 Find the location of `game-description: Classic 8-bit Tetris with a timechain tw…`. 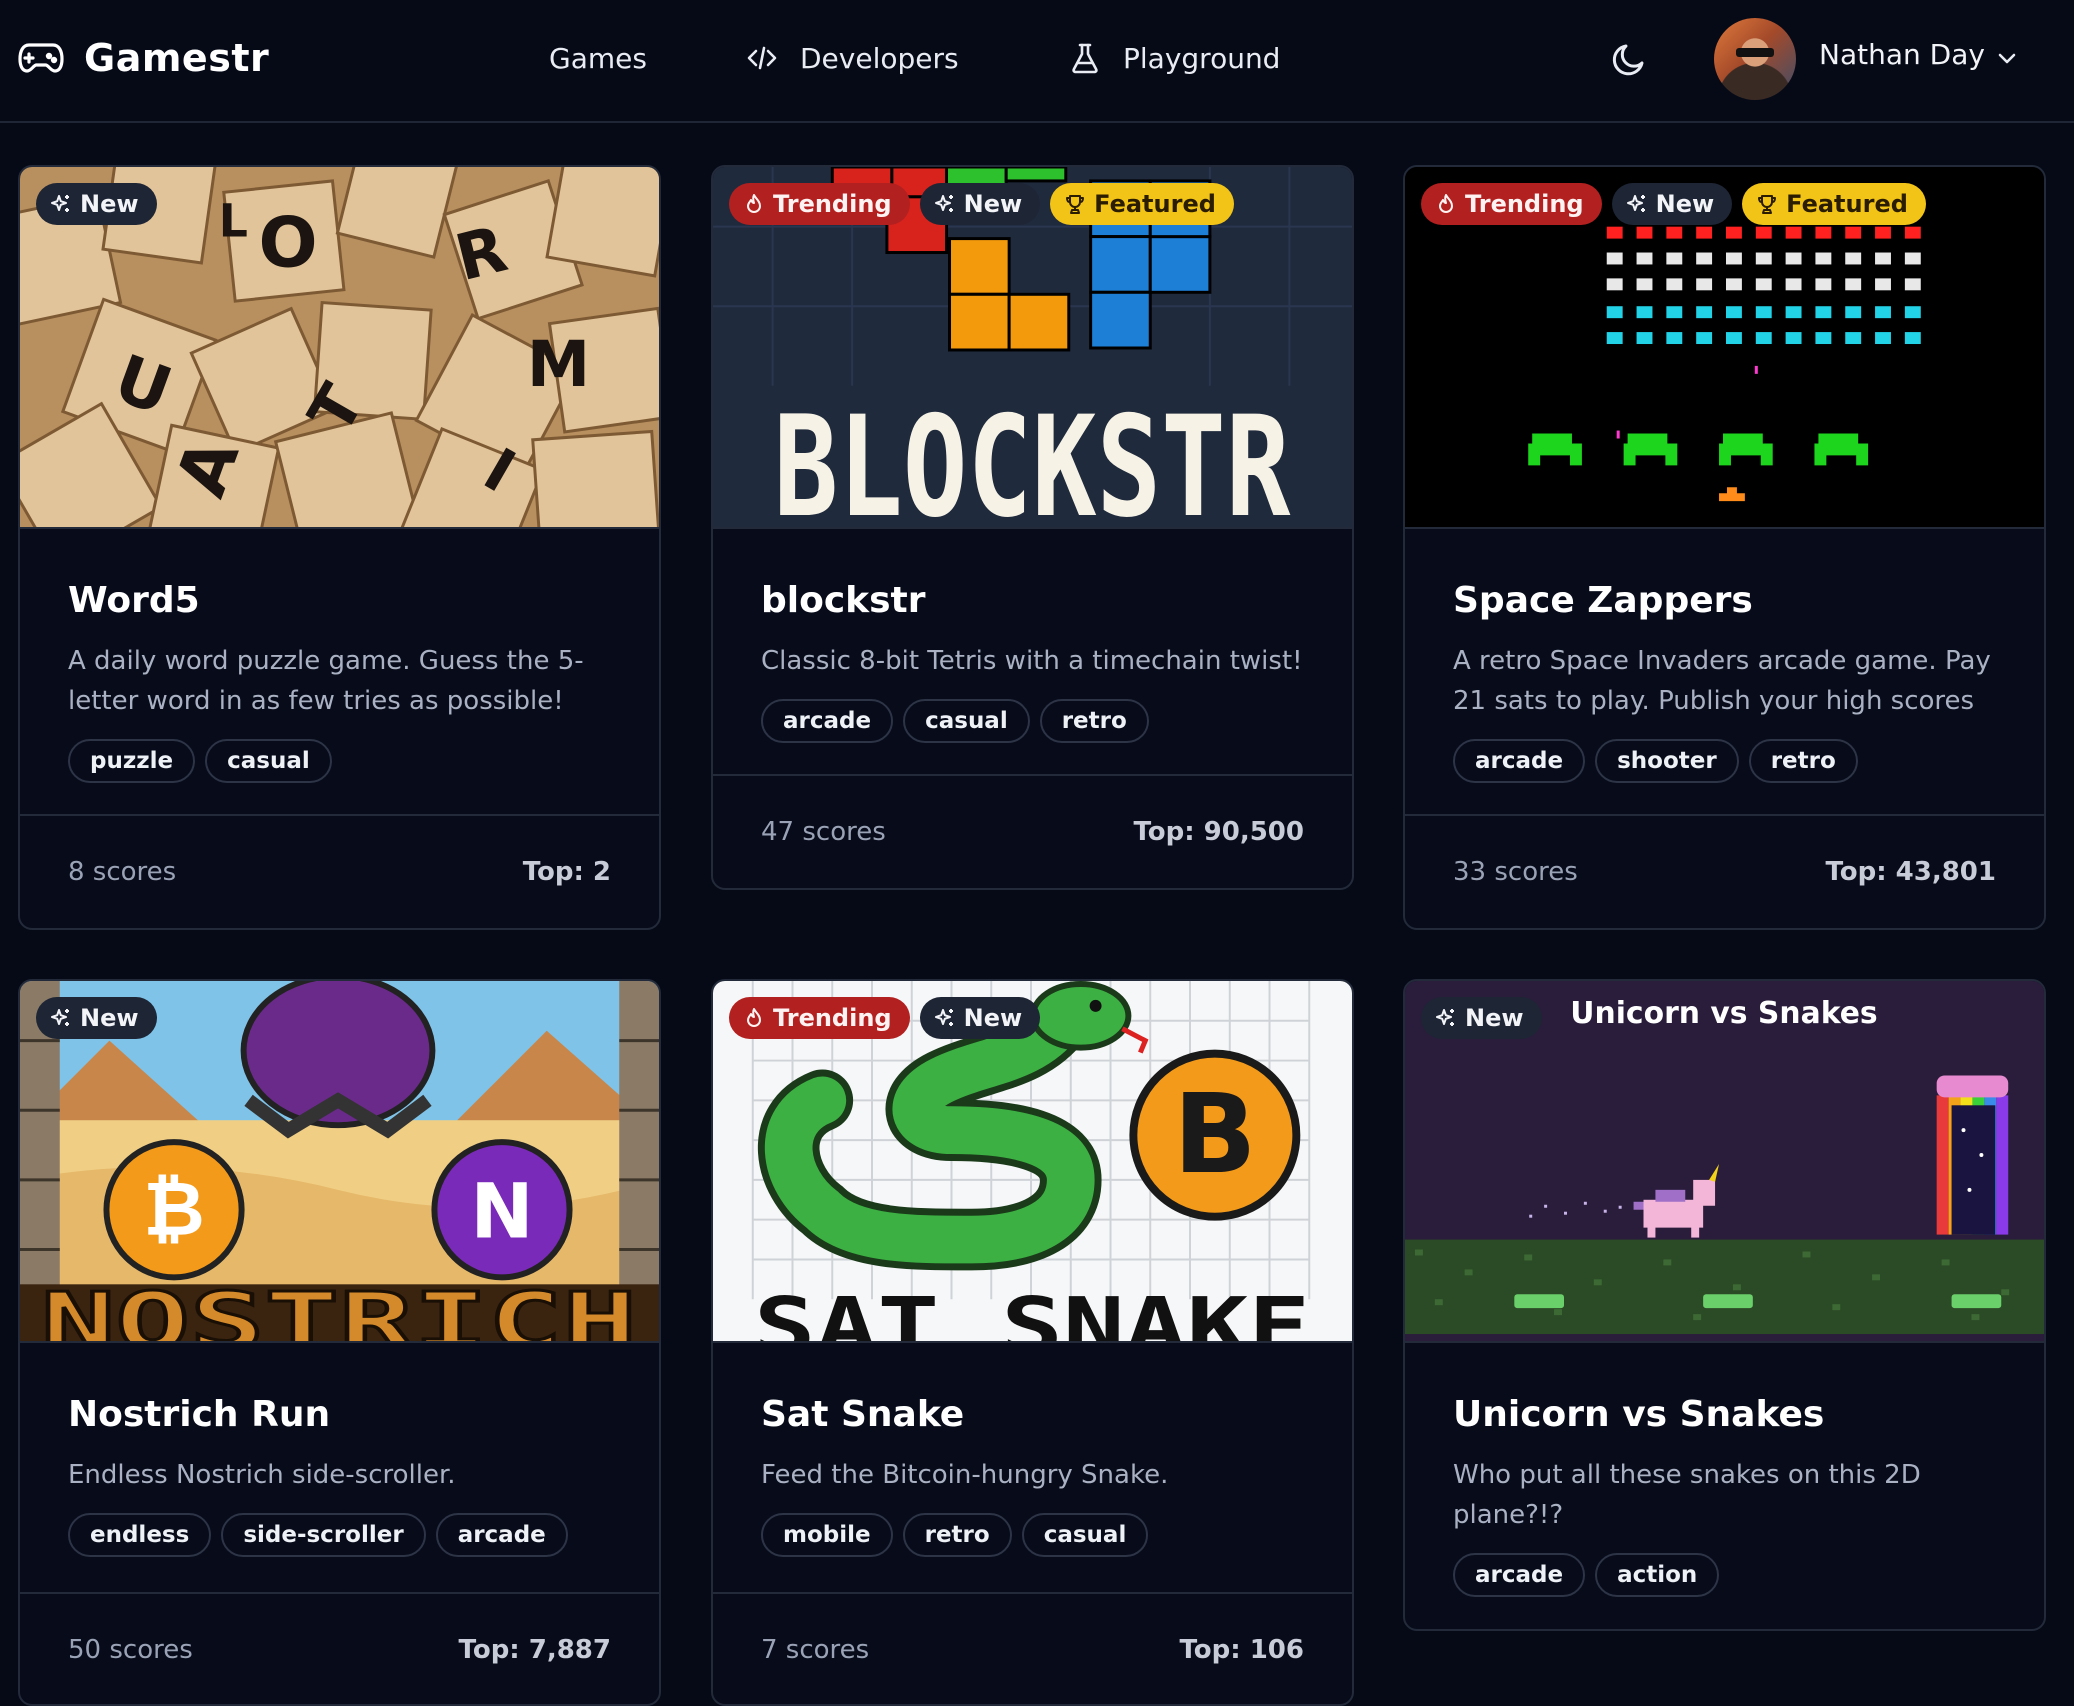

game-description: Classic 8-bit Tetris with a timechain tw… is located at coordinates (1032, 661).